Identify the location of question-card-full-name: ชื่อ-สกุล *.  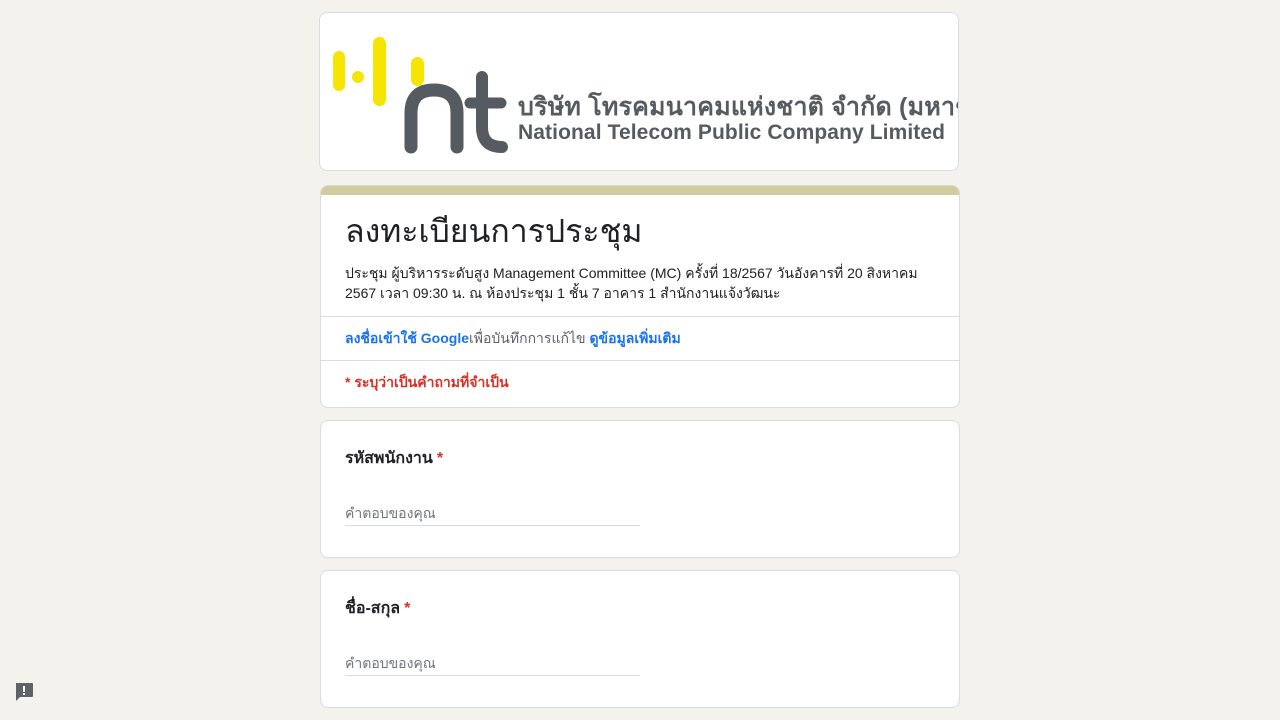
(640, 639).